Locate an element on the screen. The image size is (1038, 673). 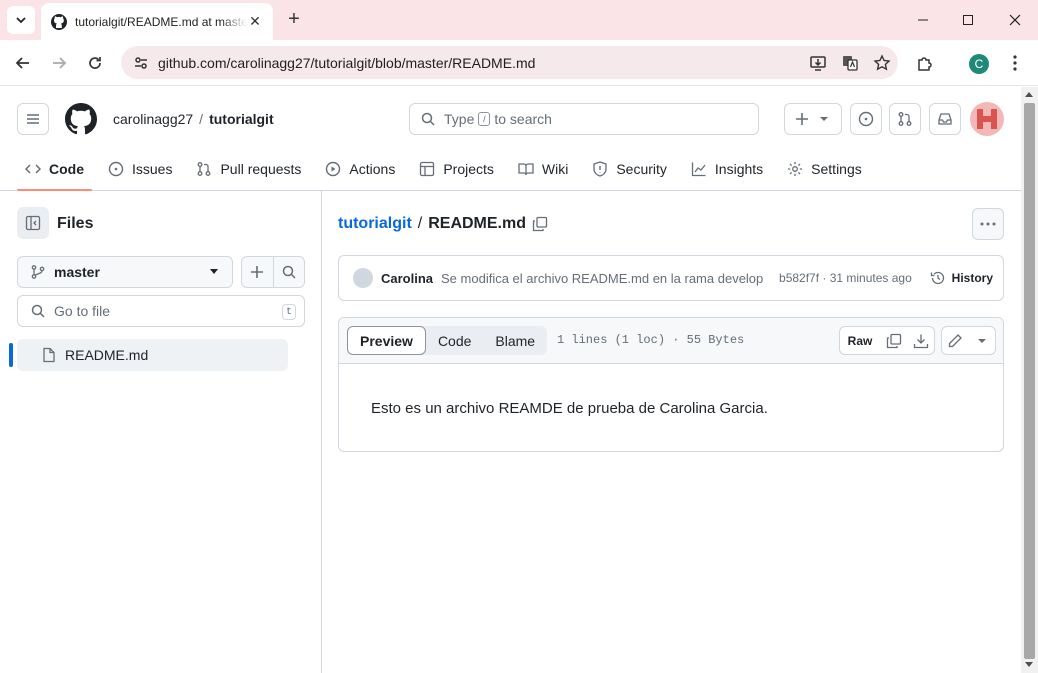
sidebar-title: Files is located at coordinates (75, 223).